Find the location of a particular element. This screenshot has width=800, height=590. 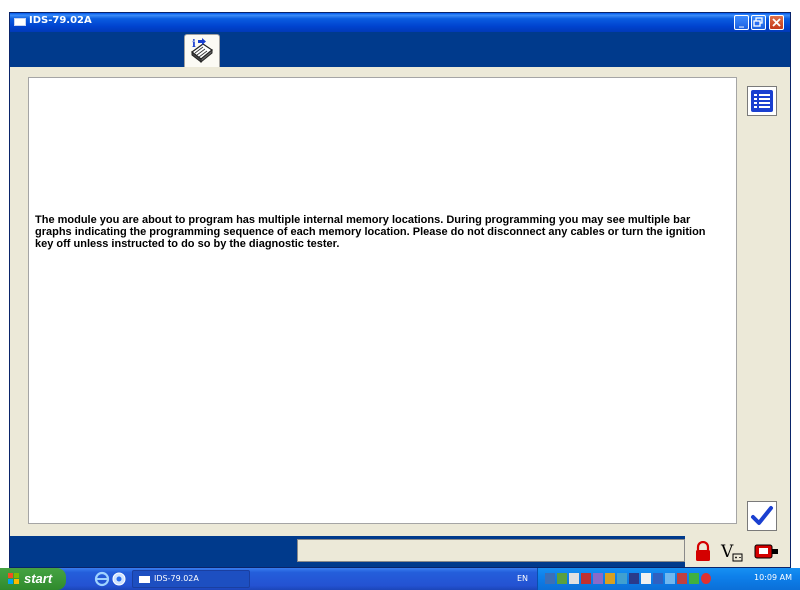

security-icon is located at coordinates (706, 578).